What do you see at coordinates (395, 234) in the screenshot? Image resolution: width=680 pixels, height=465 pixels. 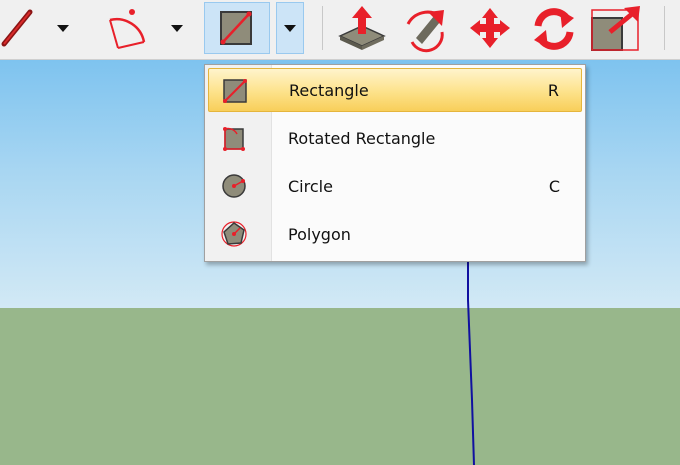 I see `menu-item-polygon: Polygon` at bounding box center [395, 234].